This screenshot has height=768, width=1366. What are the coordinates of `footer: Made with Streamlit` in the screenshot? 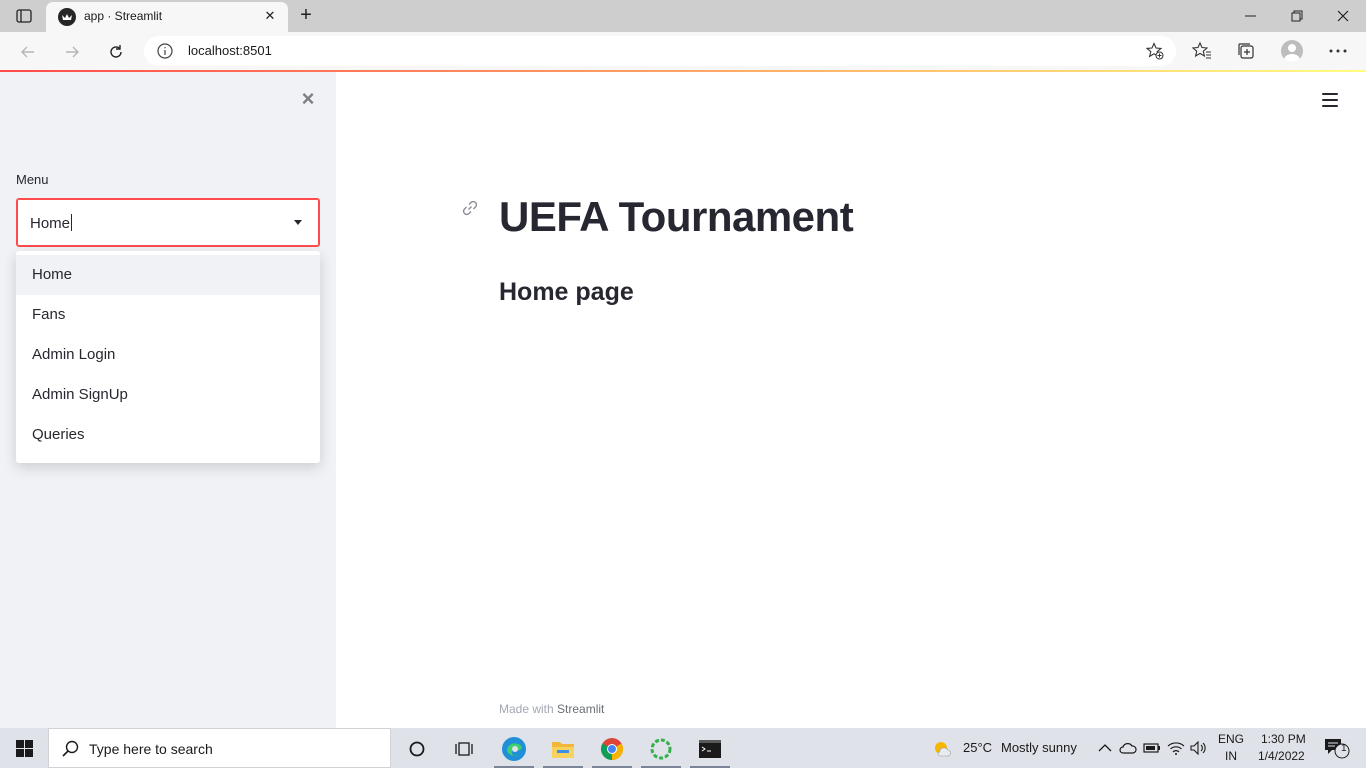 It's located at (551, 709).